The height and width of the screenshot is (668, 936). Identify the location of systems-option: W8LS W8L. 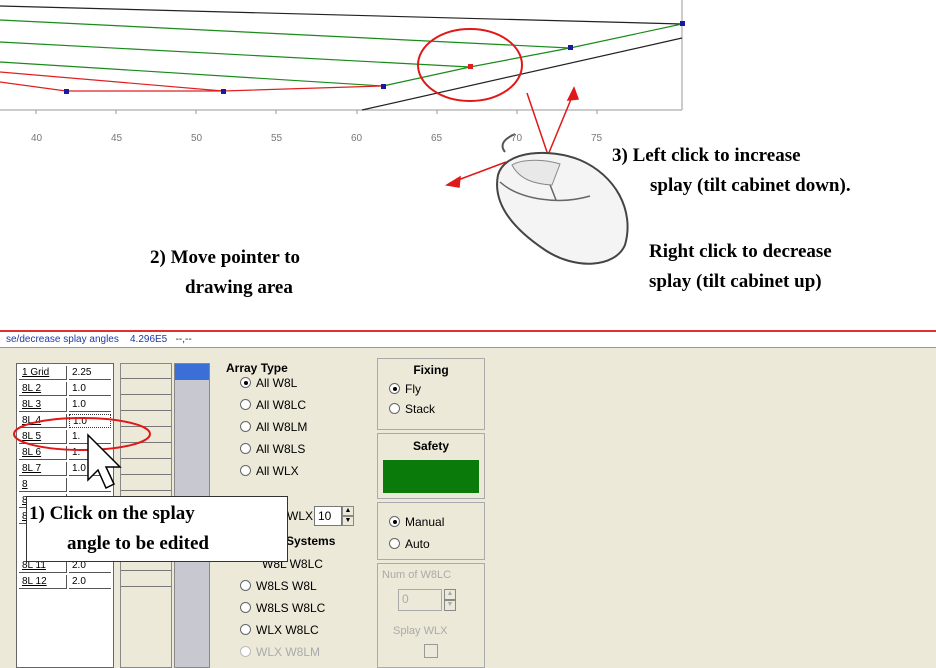
(278, 586).